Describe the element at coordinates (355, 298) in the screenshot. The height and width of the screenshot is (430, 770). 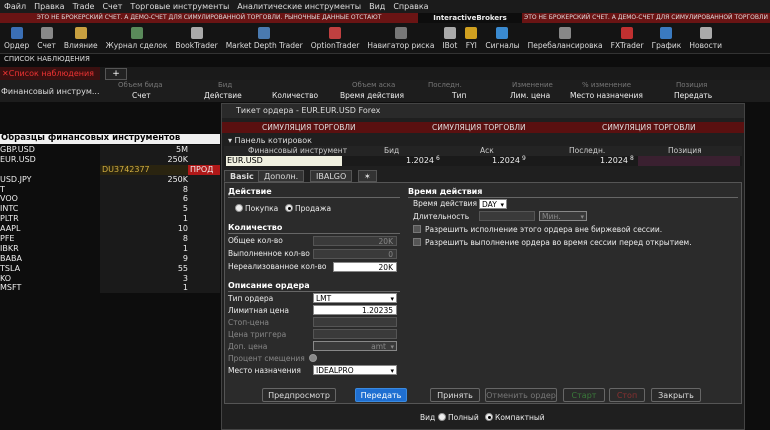
I see `order-type-select: LMT` at that location.